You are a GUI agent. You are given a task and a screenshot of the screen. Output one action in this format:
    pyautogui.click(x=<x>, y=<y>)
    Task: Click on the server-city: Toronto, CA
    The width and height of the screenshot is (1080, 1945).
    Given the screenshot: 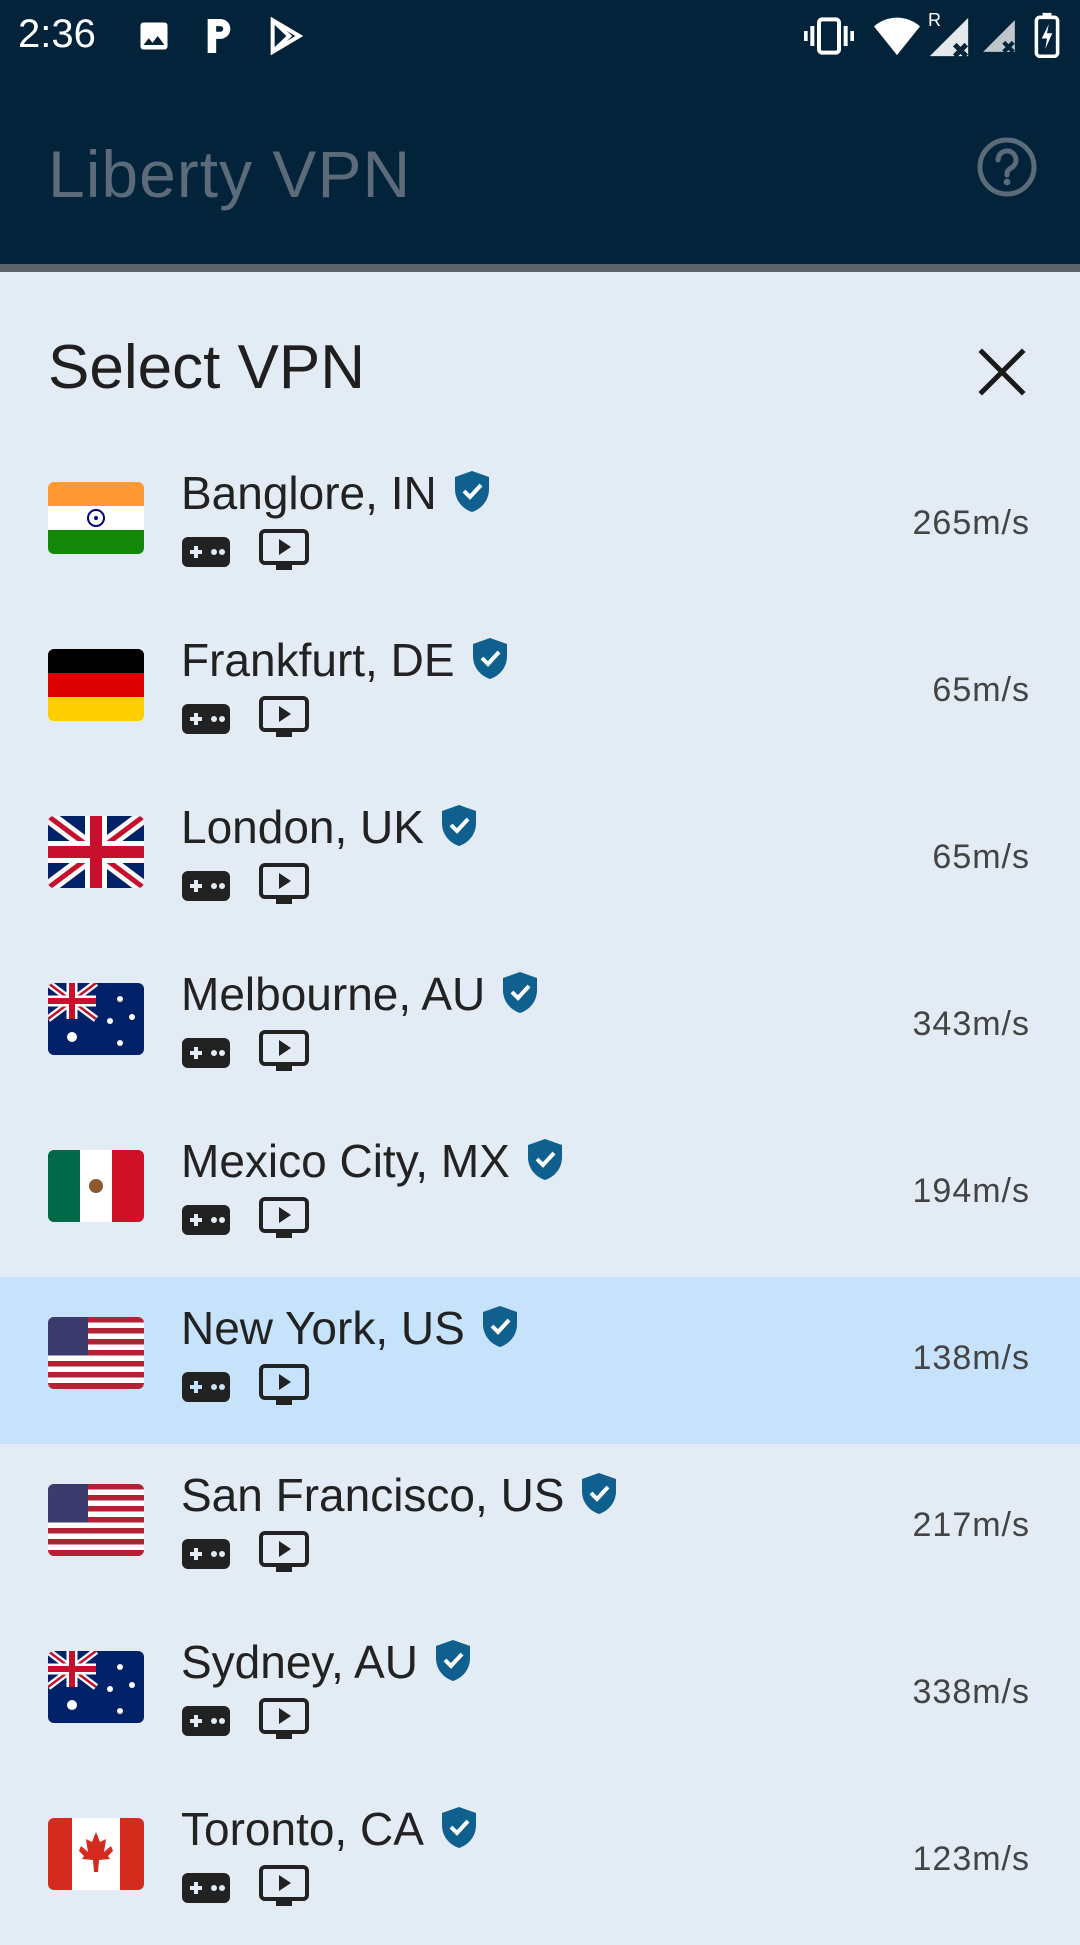 What is the action you would take?
    pyautogui.click(x=329, y=1829)
    